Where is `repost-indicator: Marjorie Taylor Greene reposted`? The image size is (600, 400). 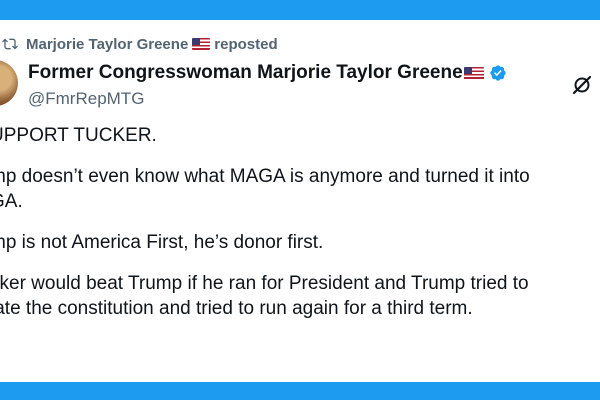 repost-indicator: Marjorie Taylor Greene reposted is located at coordinates (139, 44).